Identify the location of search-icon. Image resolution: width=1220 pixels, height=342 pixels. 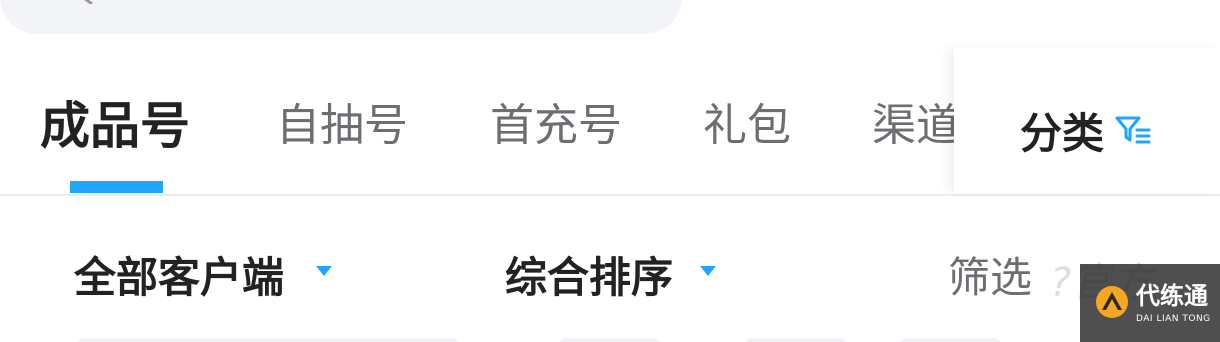
(88, 2).